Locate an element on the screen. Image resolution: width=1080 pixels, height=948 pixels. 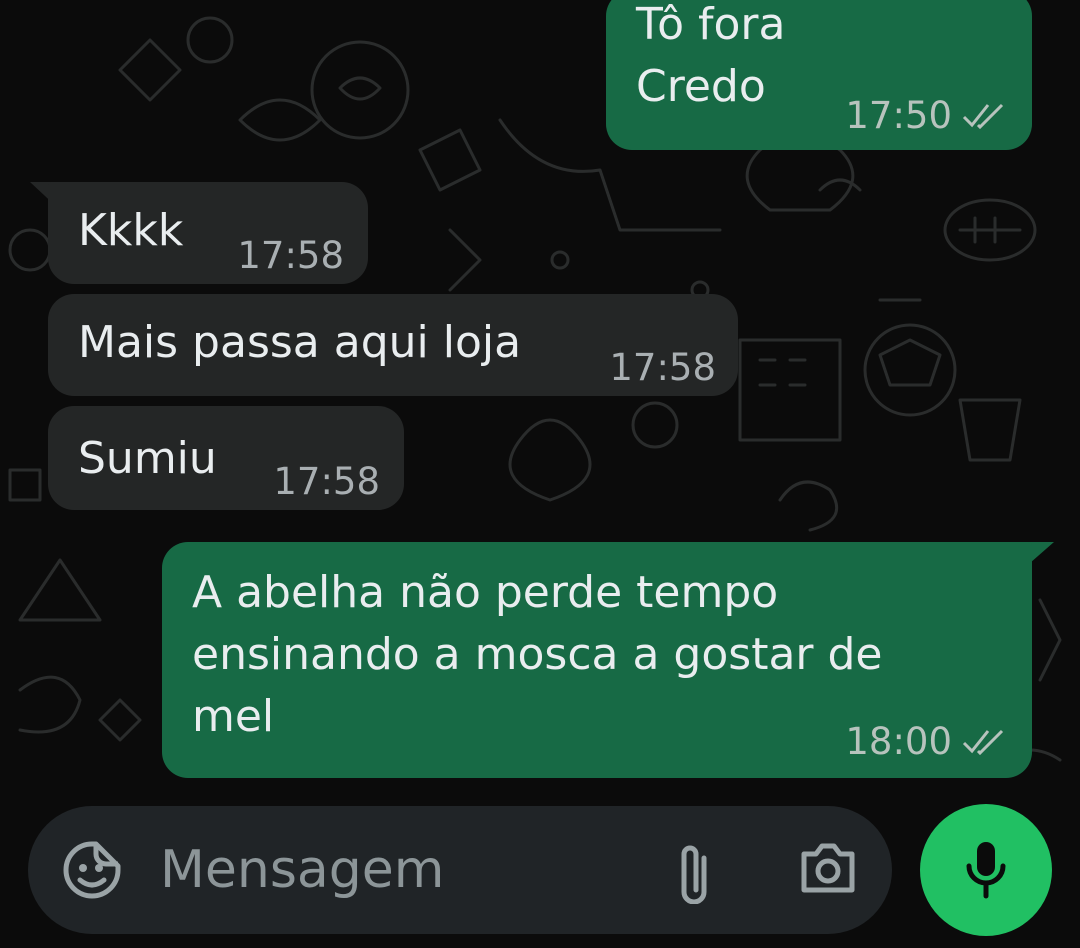
message-time: 18:00 is located at coordinates (898, 741).